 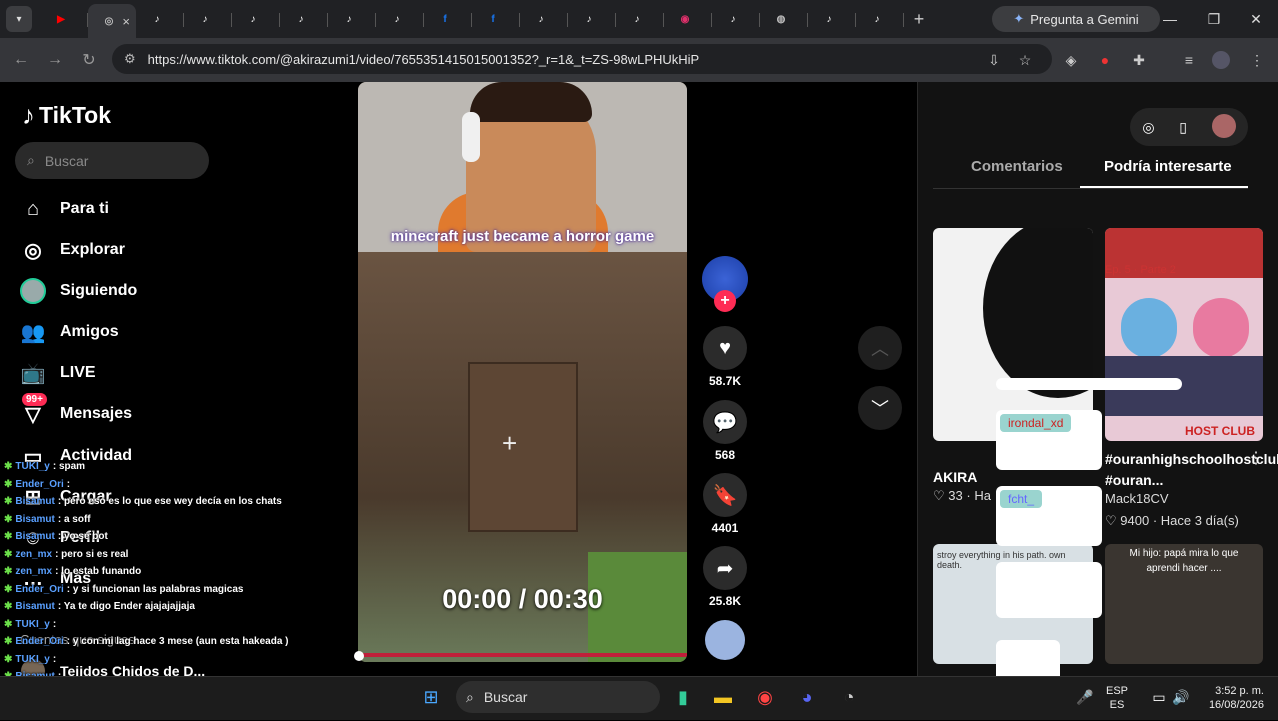 What do you see at coordinates (164, 660) in the screenshot?
I see `chat-message: ✱TUKI_y:` at bounding box center [164, 660].